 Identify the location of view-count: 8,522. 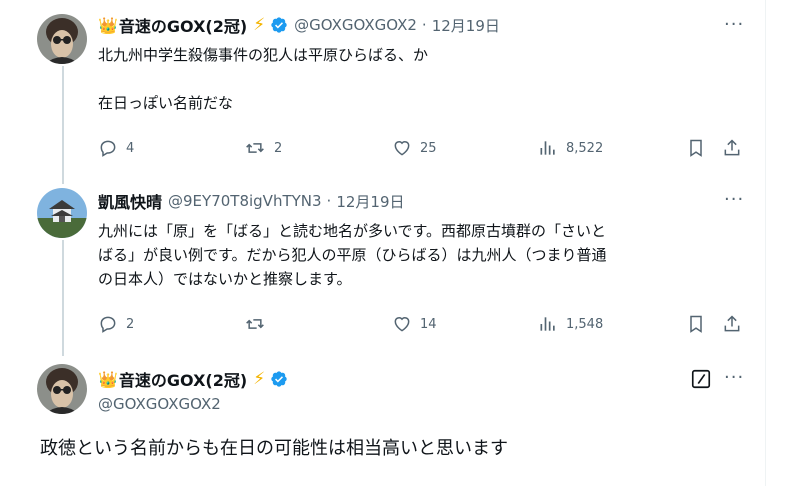
(585, 148).